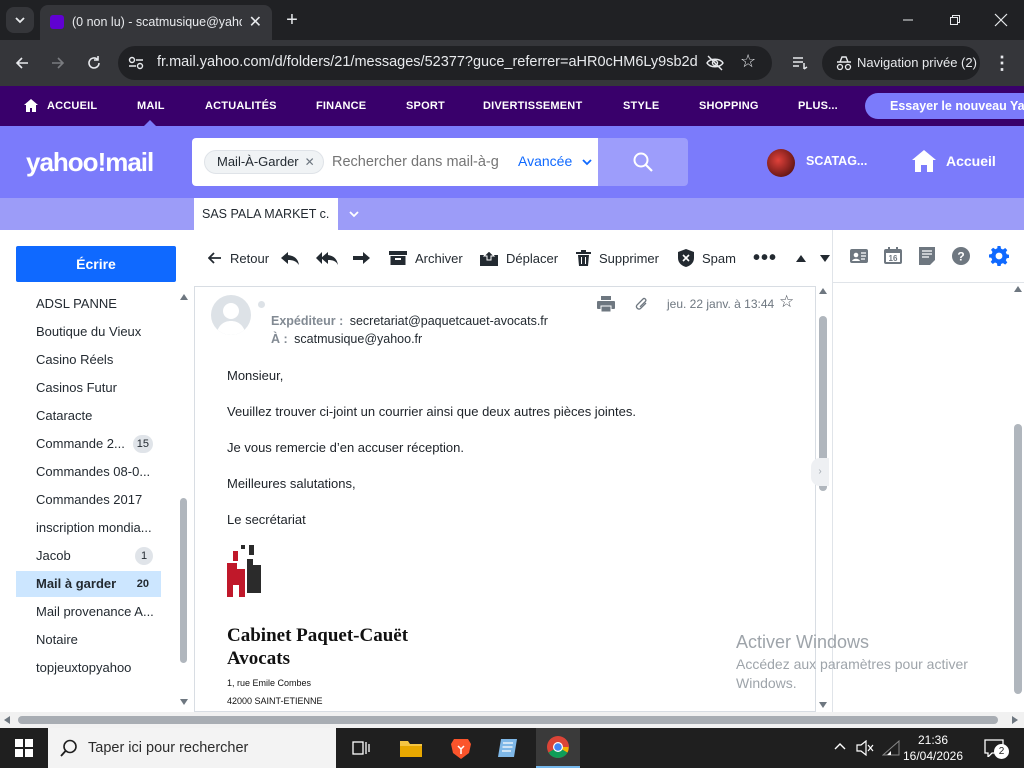 The image size is (1024, 768). What do you see at coordinates (192, 748) in the screenshot?
I see `taskbar-search-box: Taper ici pour rechercher` at bounding box center [192, 748].